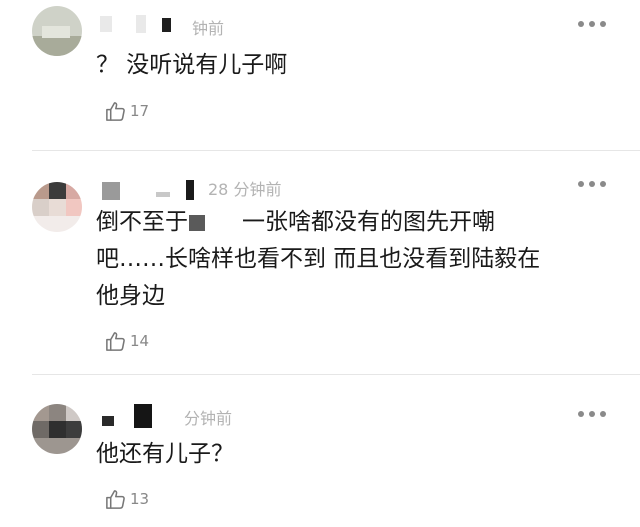  What do you see at coordinates (126, 499) in the screenshot?
I see `like-button: 13` at bounding box center [126, 499].